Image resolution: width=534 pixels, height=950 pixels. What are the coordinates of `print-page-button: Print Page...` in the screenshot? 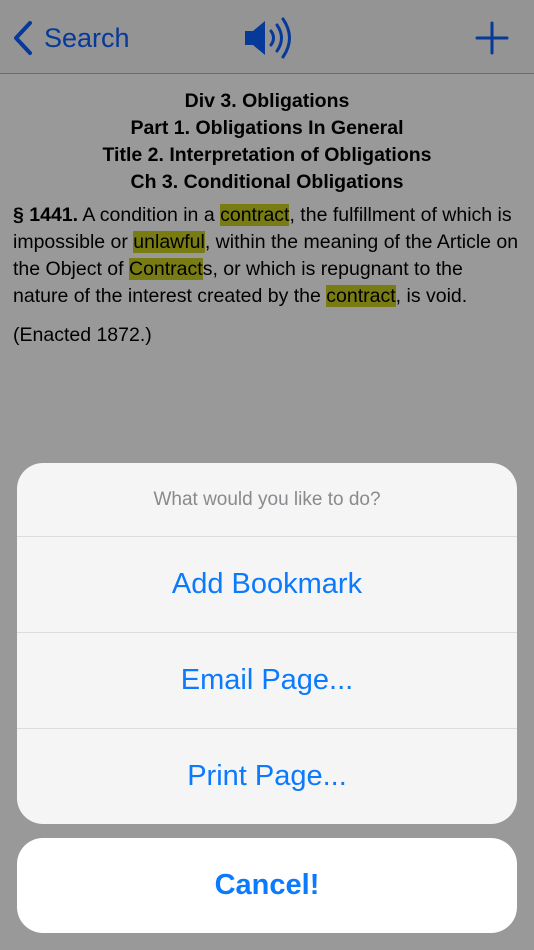 It's located at (267, 776).